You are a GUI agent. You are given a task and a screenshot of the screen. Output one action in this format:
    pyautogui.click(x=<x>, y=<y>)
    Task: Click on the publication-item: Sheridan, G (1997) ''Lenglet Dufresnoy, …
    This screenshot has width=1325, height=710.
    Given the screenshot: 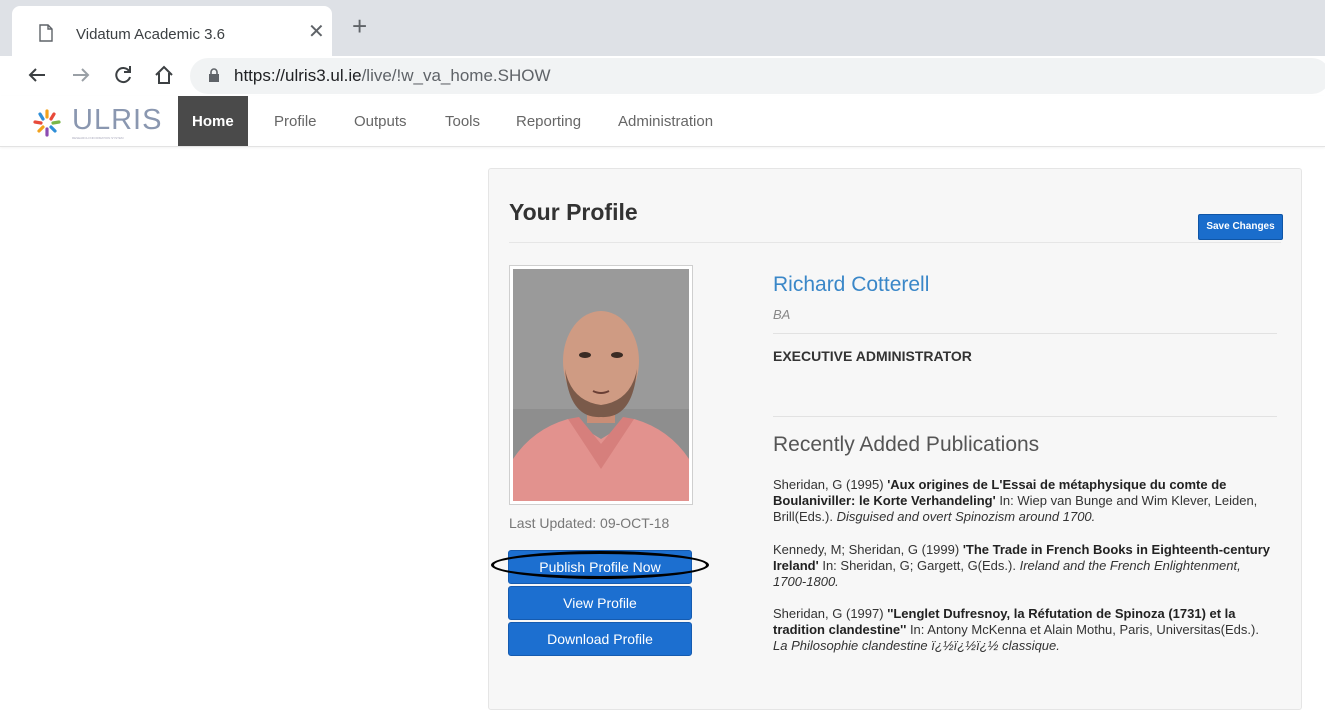 What is the action you would take?
    pyautogui.click(x=1023, y=630)
    